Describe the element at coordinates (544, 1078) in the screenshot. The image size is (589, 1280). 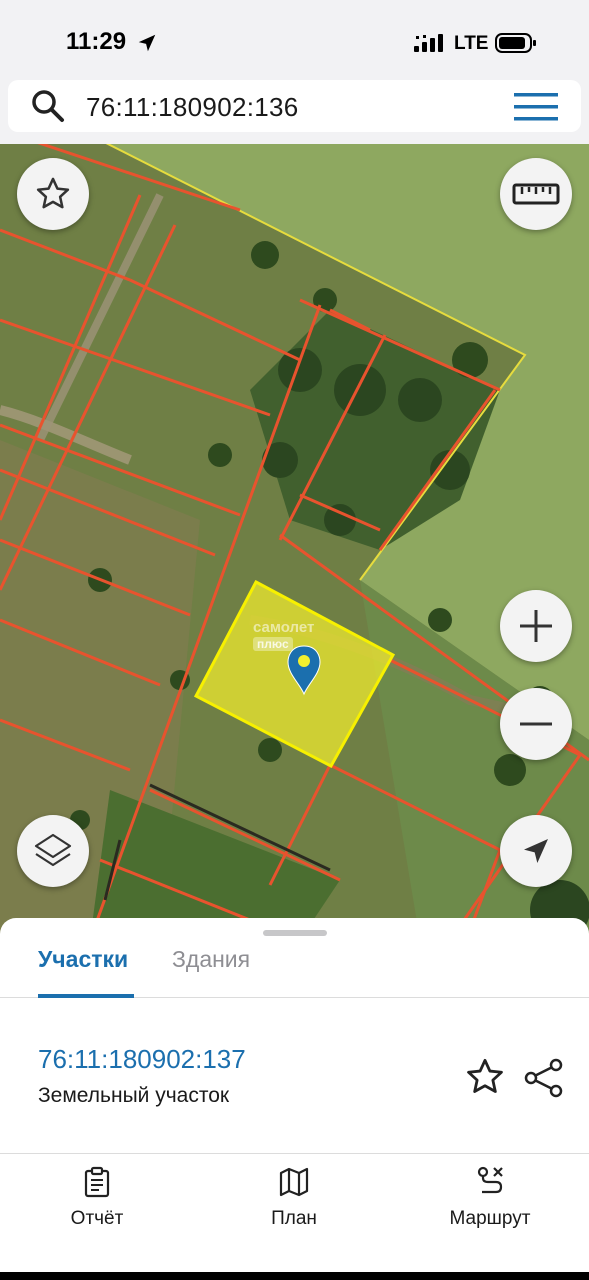
I see `share-icon` at that location.